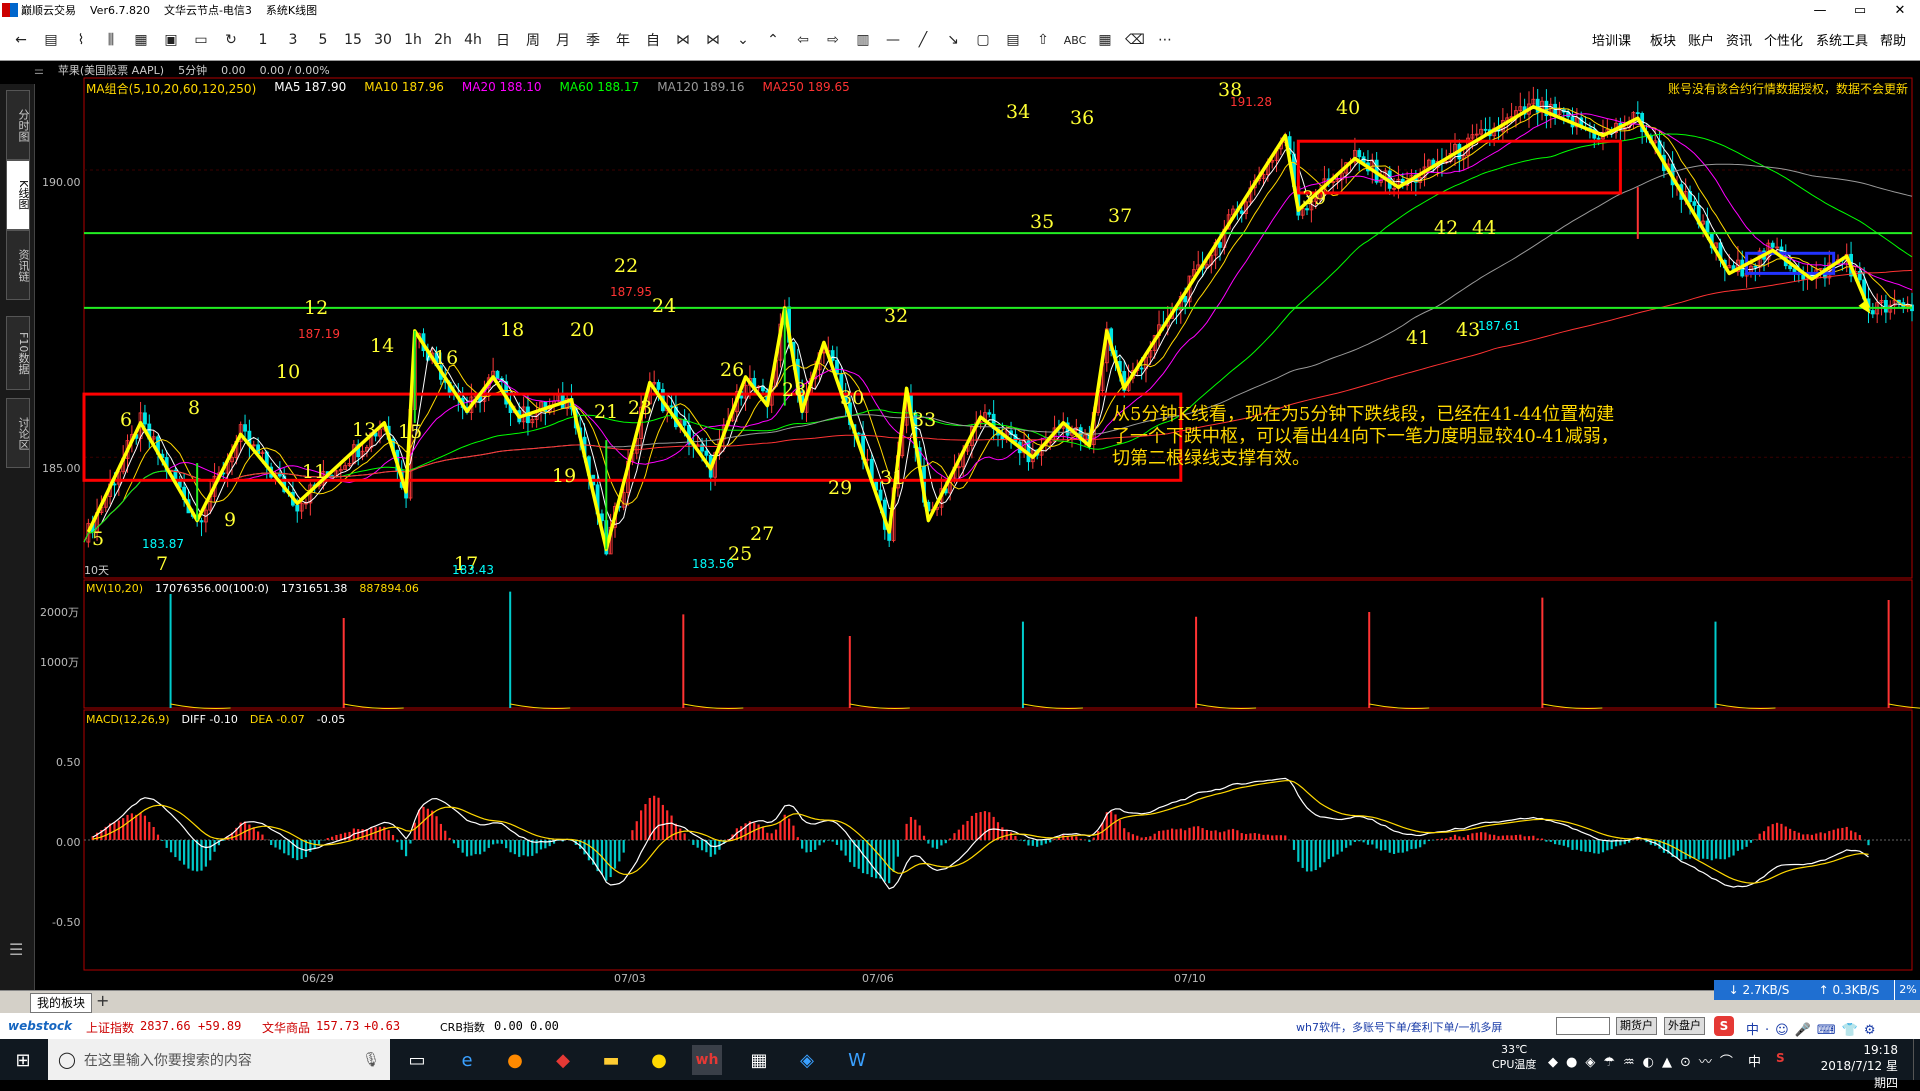 The width and height of the screenshot is (1920, 1091). What do you see at coordinates (1514, 1064) in the screenshot?
I see `cpu-temp-label: CPU温度` at bounding box center [1514, 1064].